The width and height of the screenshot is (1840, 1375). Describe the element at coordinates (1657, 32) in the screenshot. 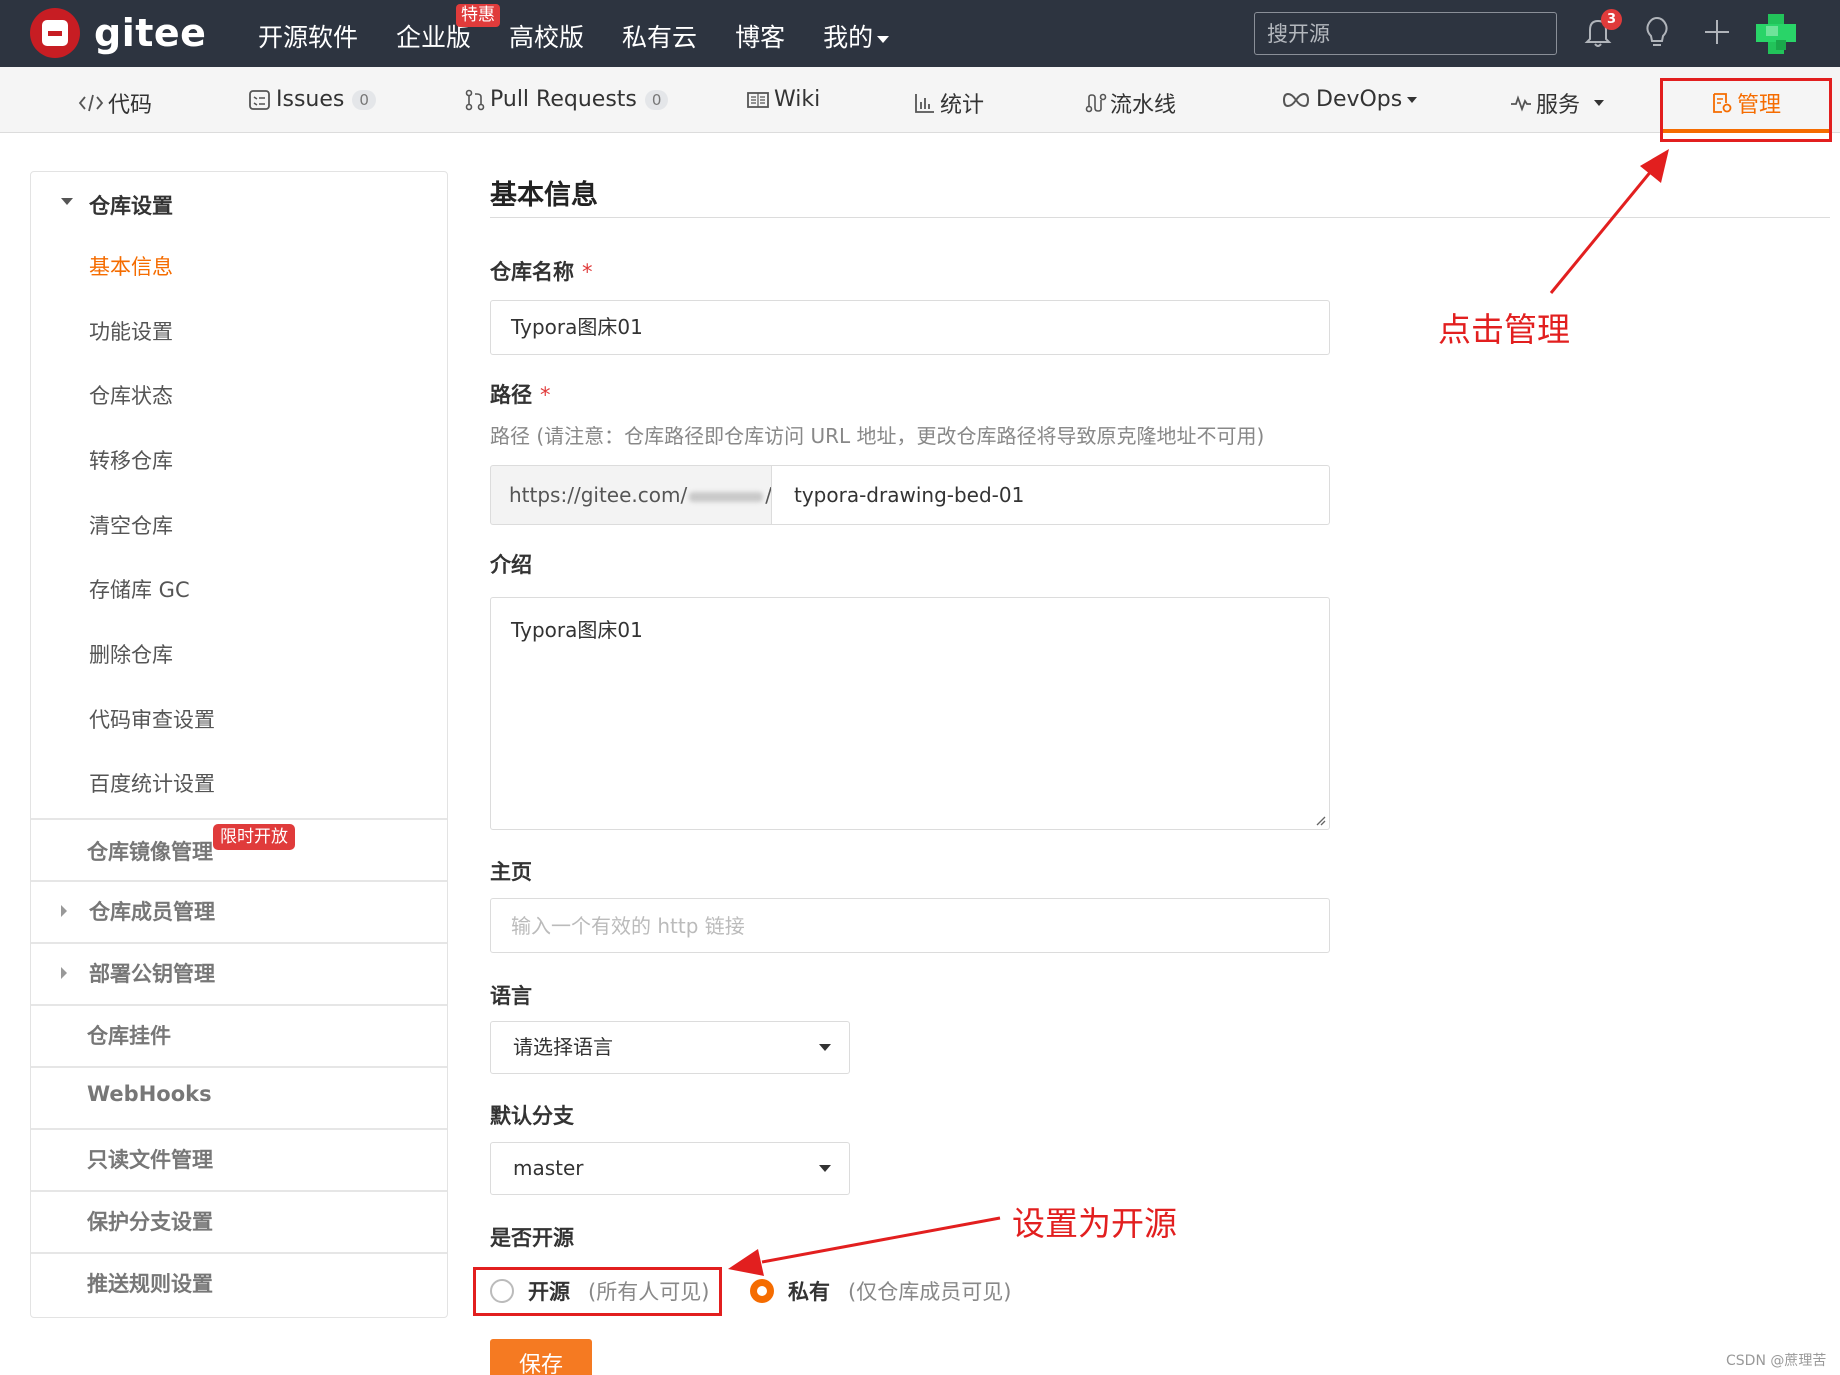

I see `lightbulb-icon` at that location.